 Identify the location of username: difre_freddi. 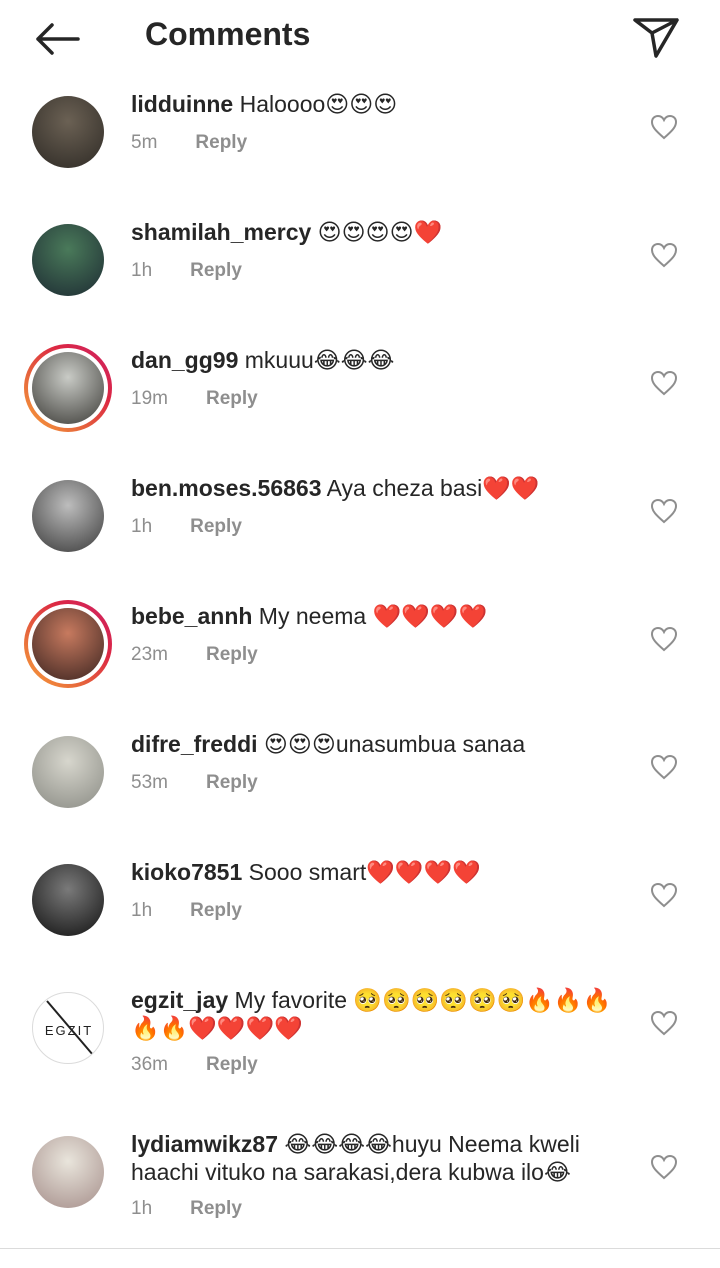
(194, 744).